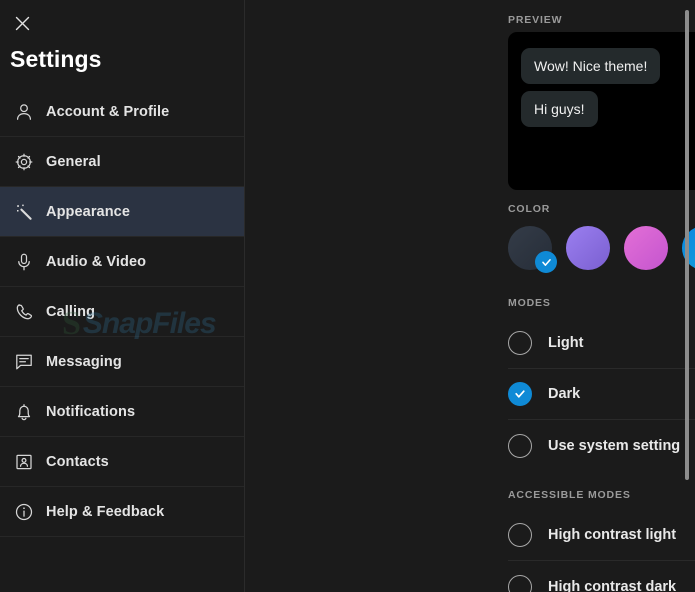  I want to click on sidebar-item-label: Messaging, so click(84, 361).